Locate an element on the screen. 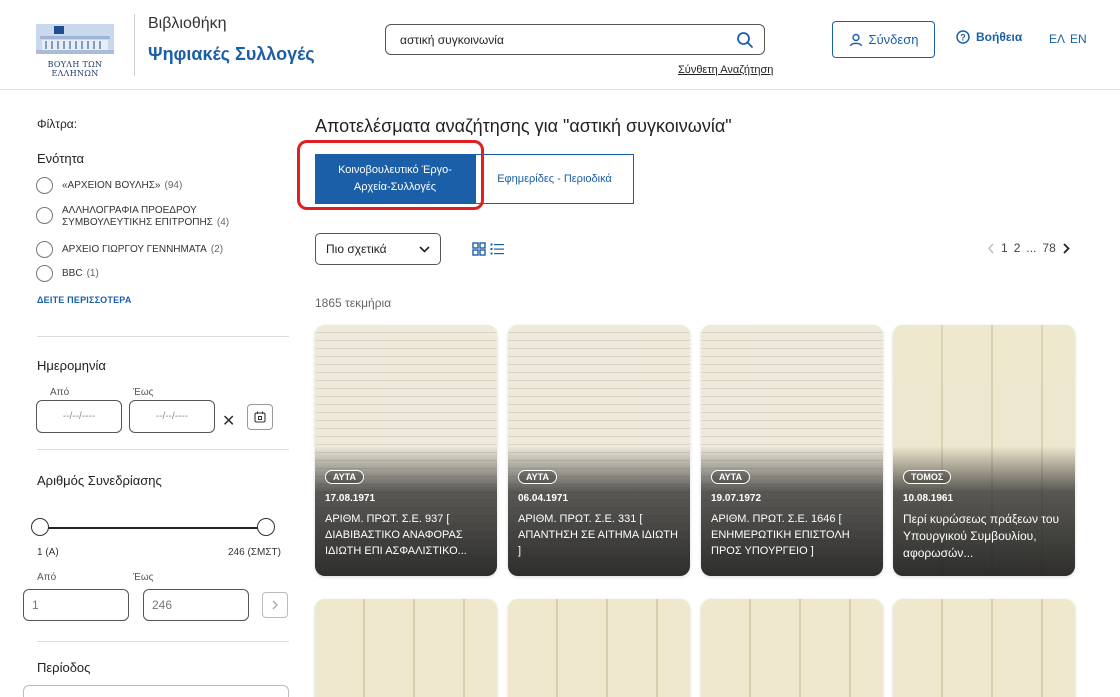  chevron-down-icon is located at coordinates (424, 249).